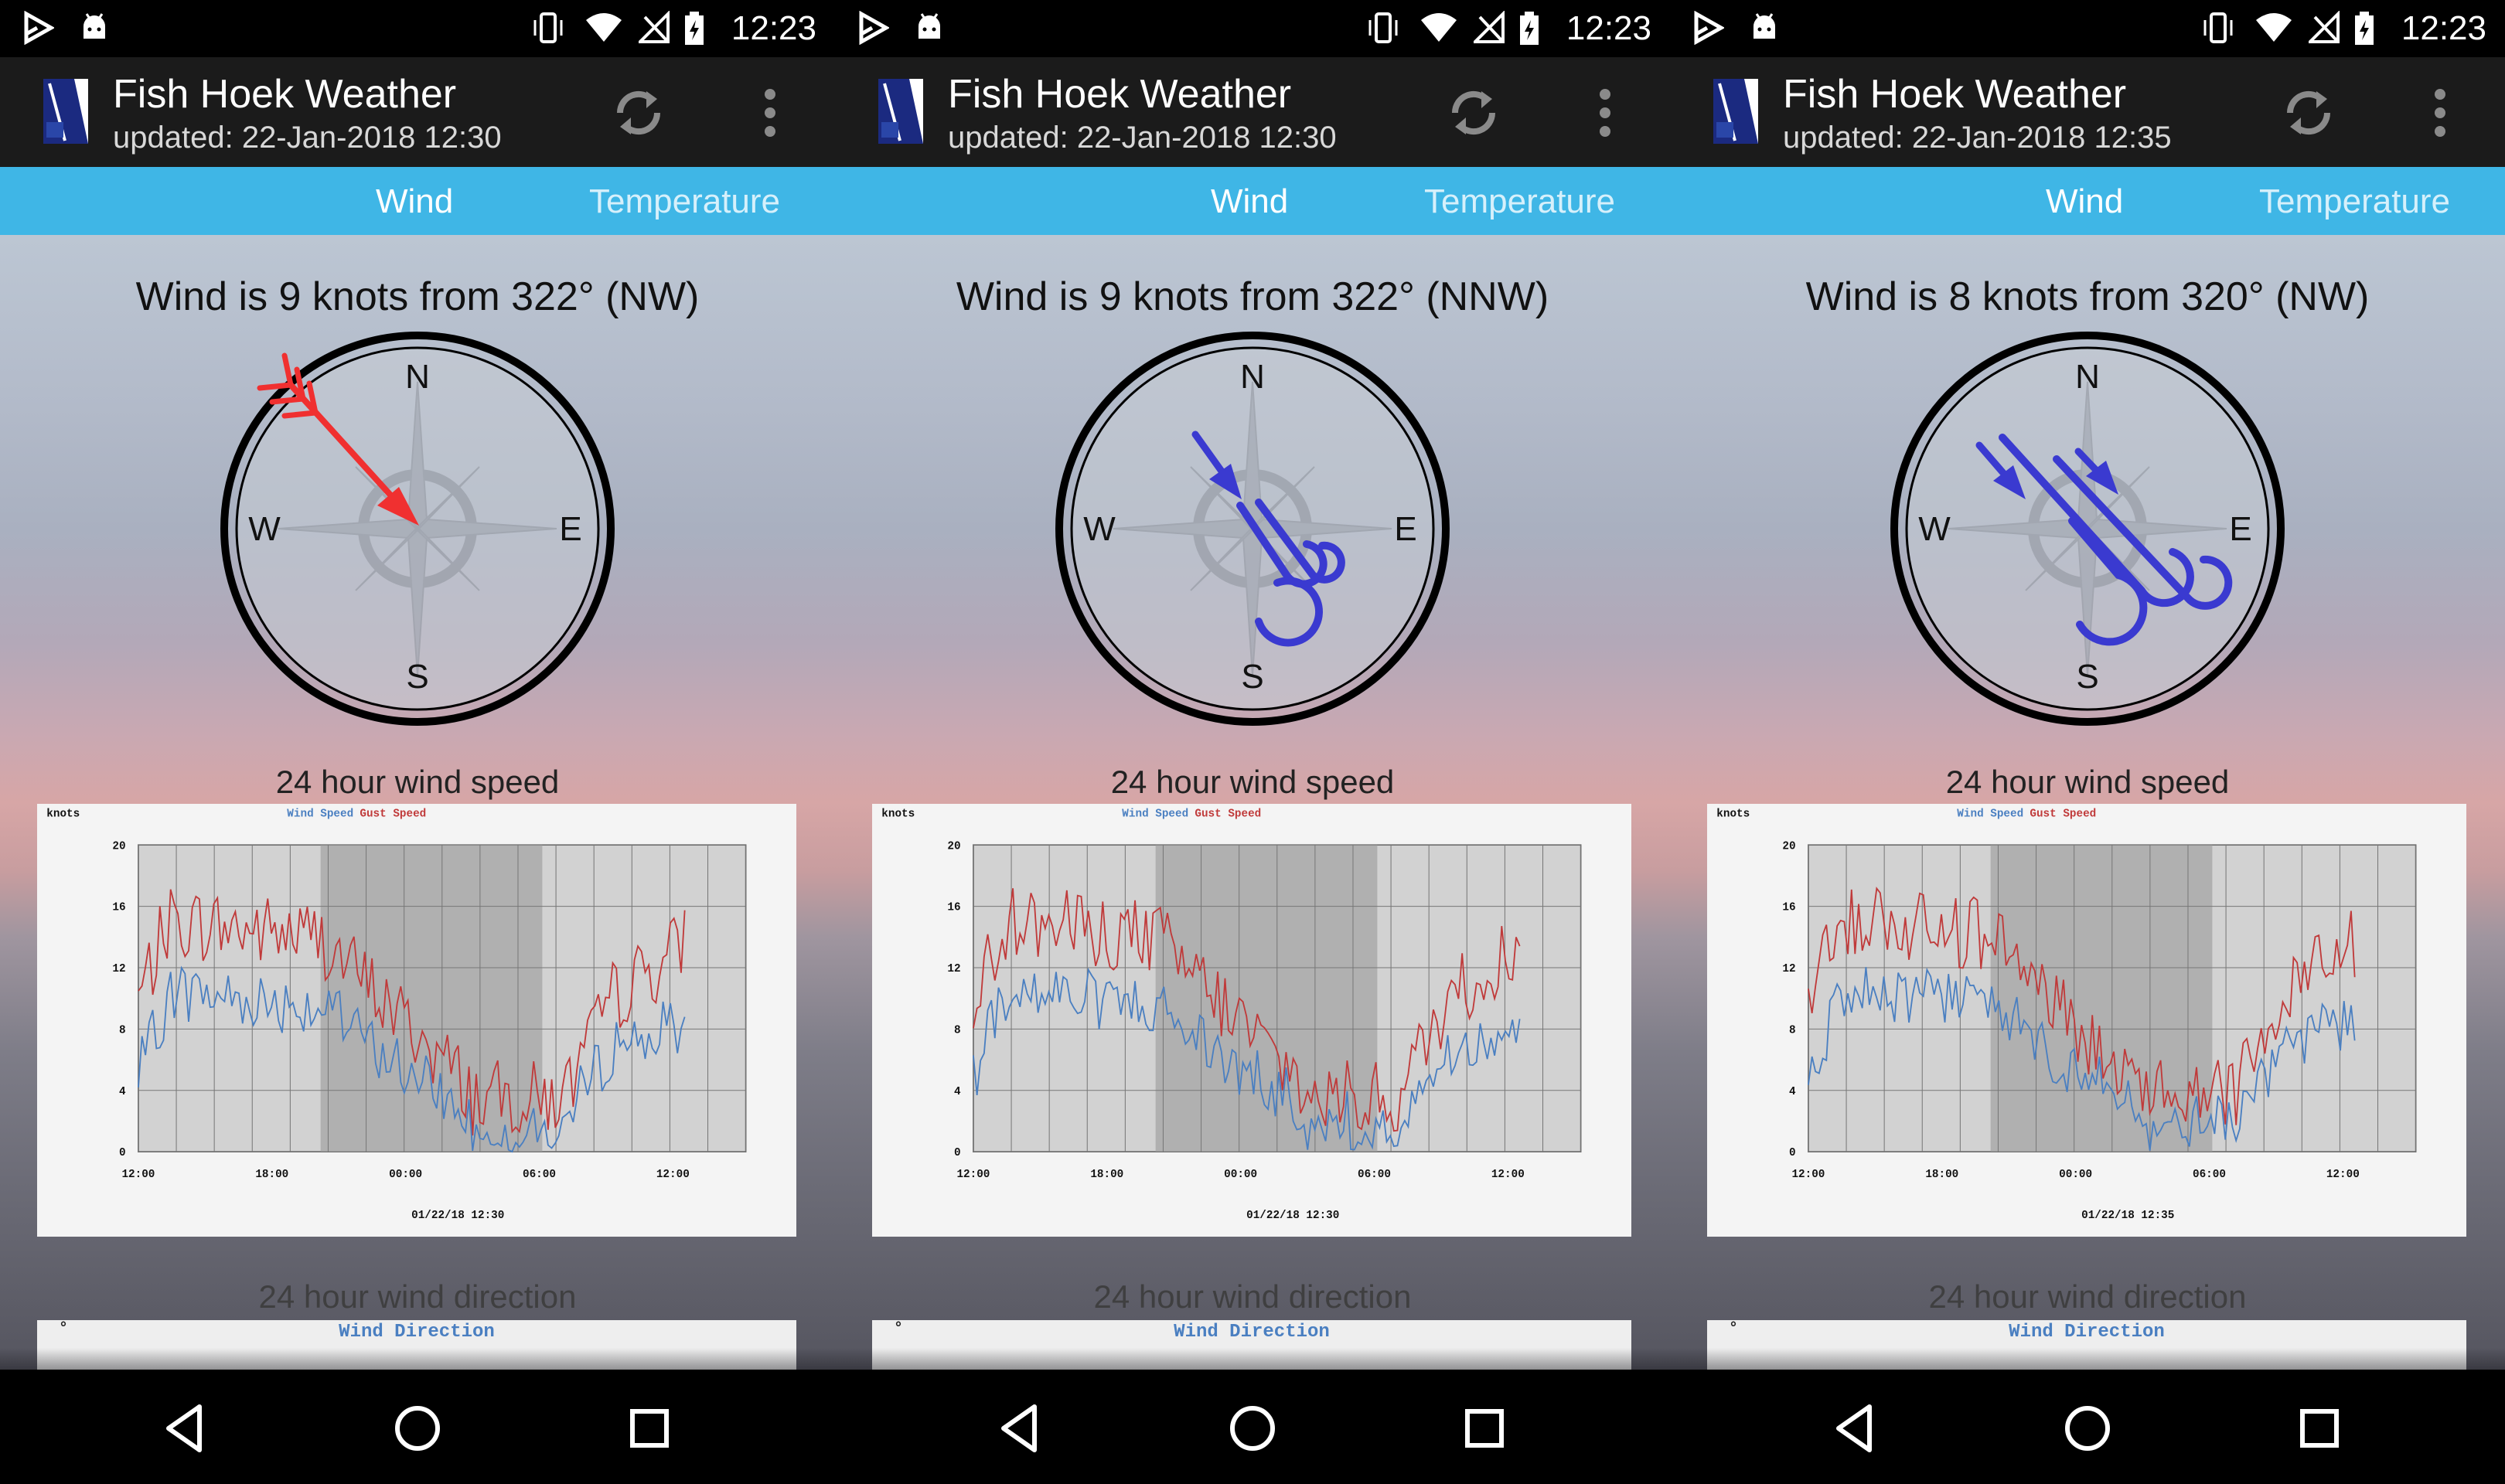  What do you see at coordinates (1977, 138) in the screenshot?
I see `updated-timestamp: updated: 22-Jan-2018 12:35` at bounding box center [1977, 138].